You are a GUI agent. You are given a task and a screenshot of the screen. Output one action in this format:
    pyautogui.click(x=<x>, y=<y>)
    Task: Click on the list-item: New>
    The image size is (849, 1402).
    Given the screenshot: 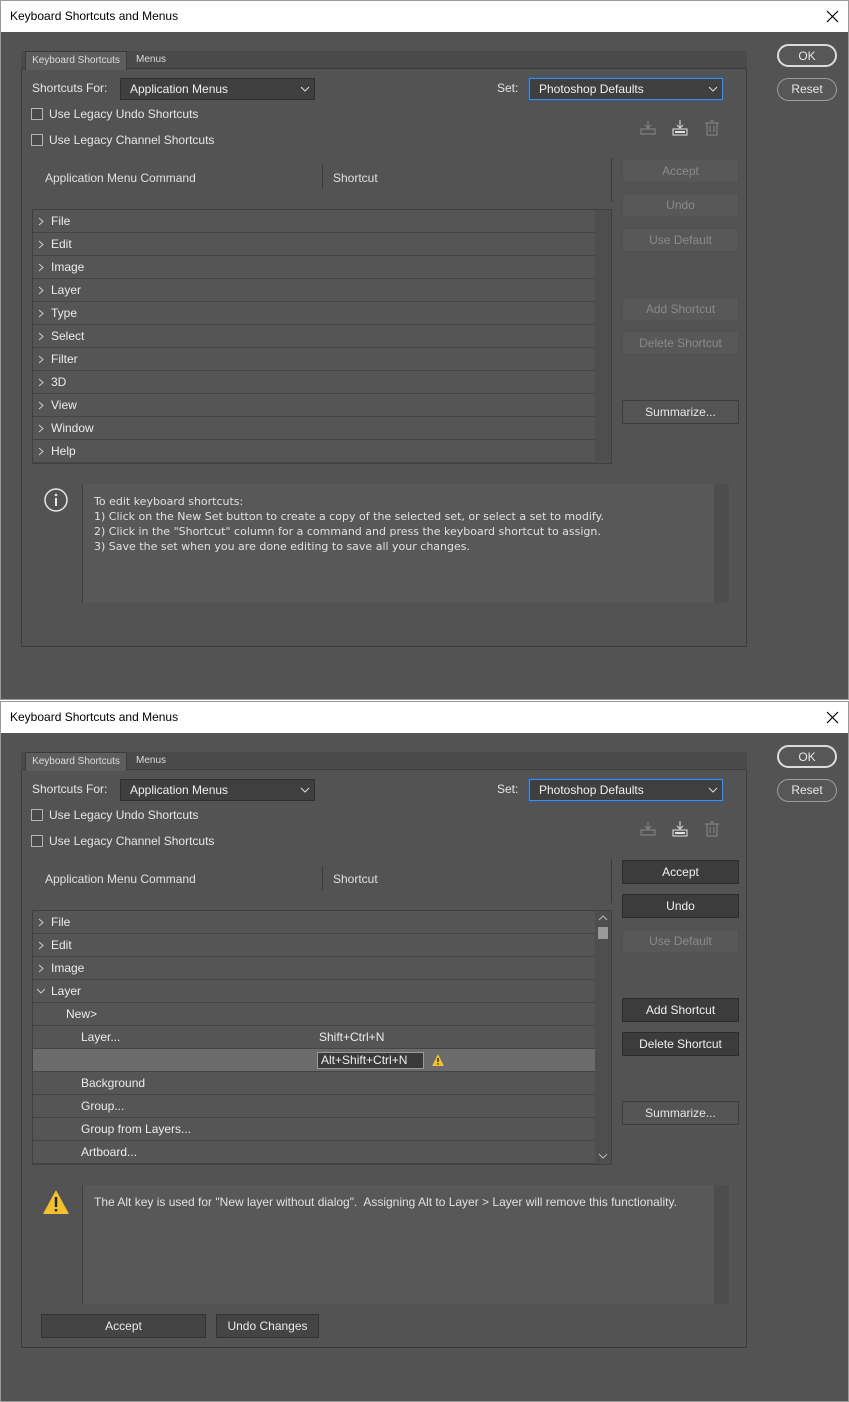 What is the action you would take?
    pyautogui.click(x=314, y=1014)
    